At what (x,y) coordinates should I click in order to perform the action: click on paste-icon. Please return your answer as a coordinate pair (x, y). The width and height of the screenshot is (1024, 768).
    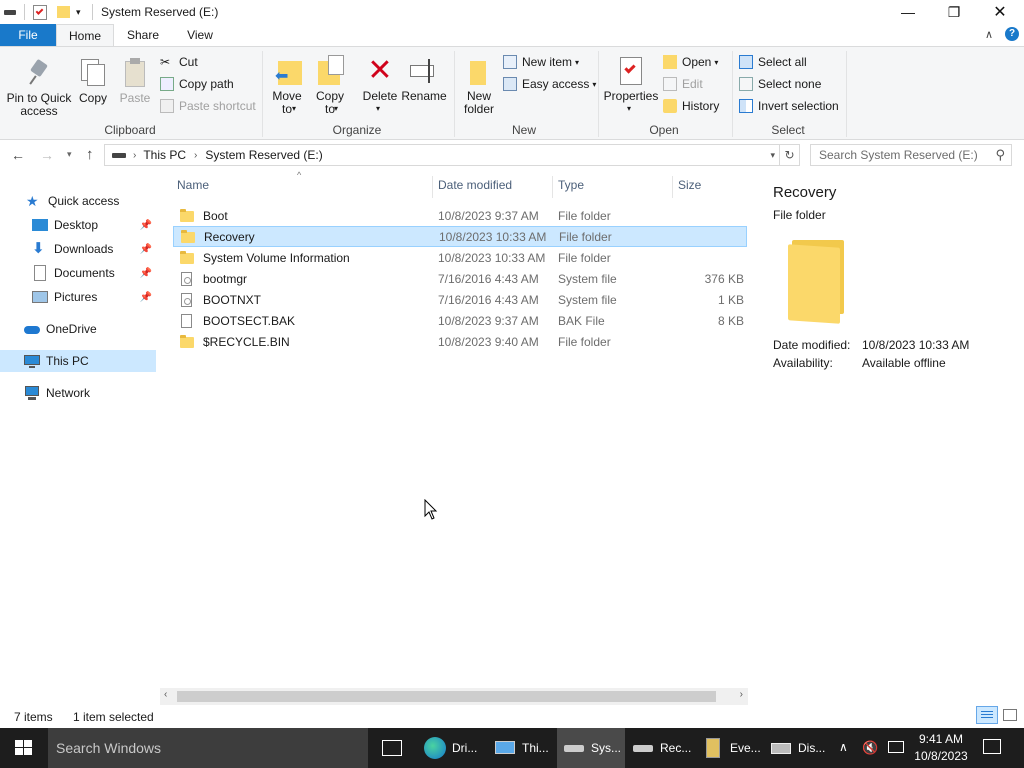
    Looking at the image, I should click on (135, 73).